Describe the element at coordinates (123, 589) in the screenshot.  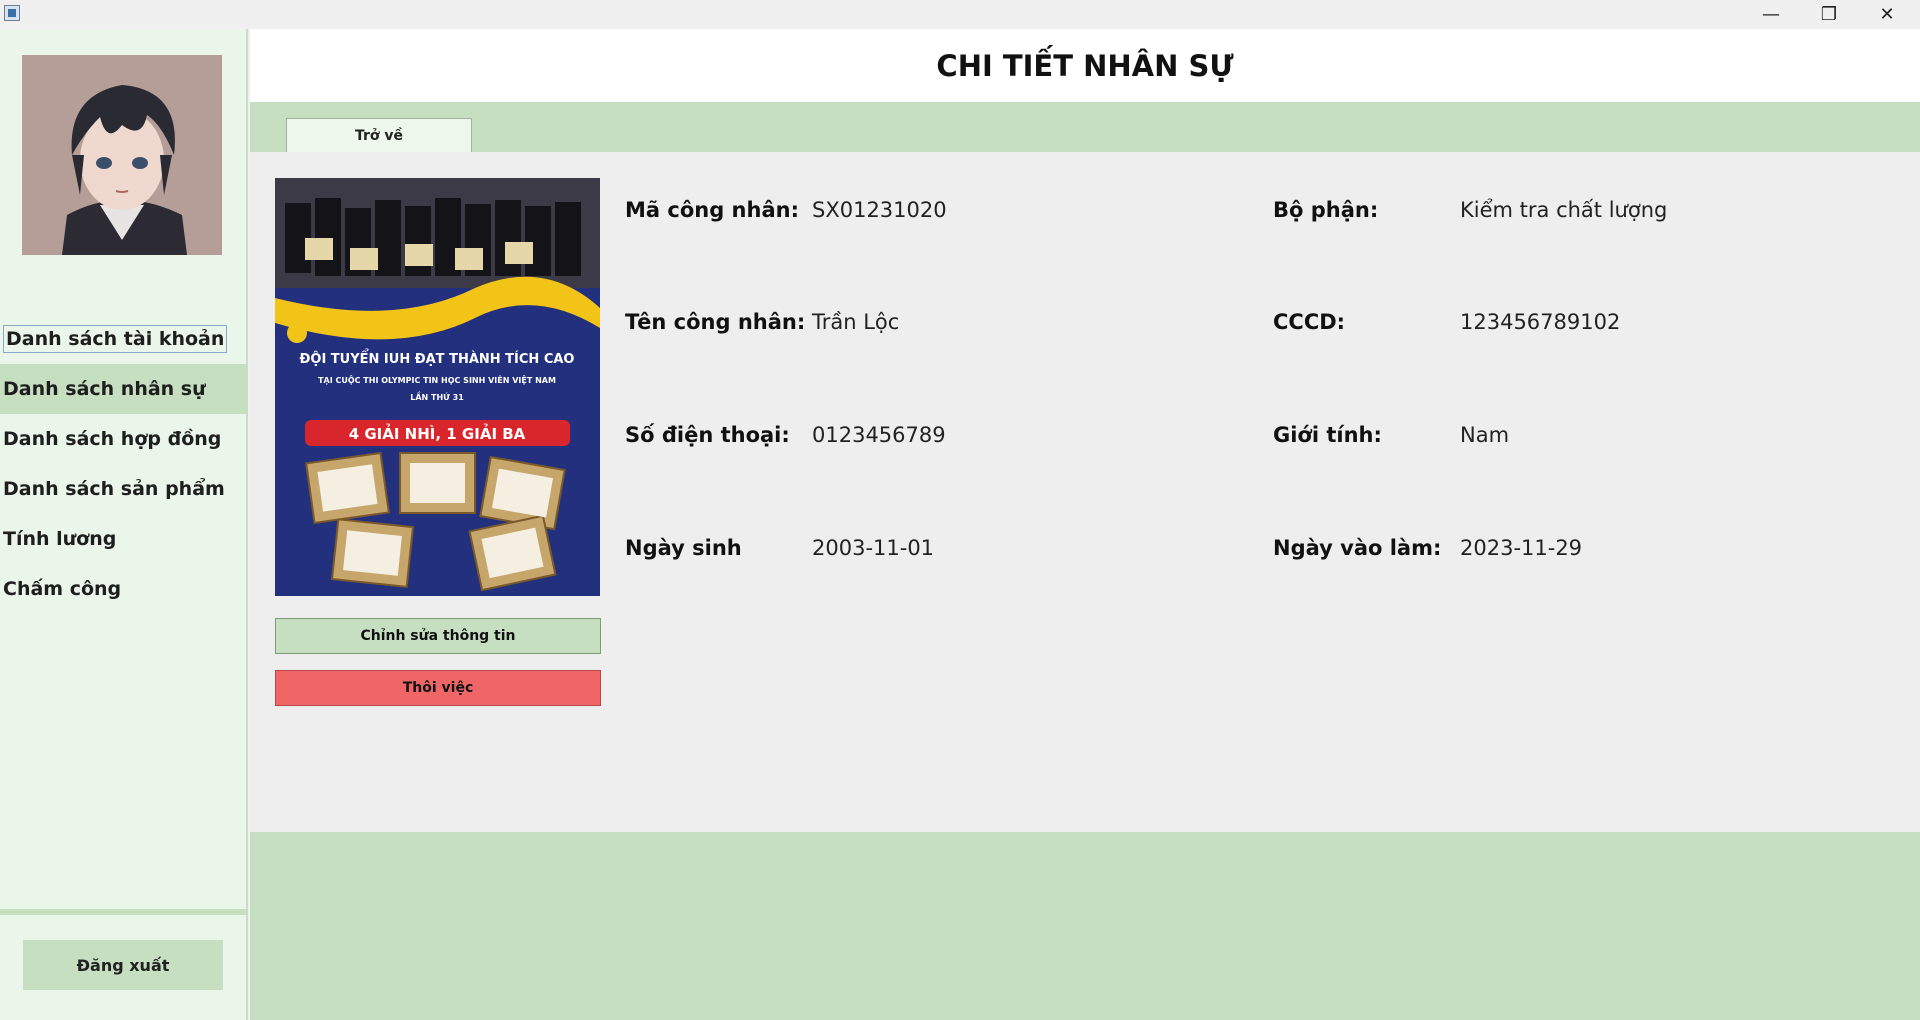
I see `sidebar-item-attendance: Chấm công` at that location.